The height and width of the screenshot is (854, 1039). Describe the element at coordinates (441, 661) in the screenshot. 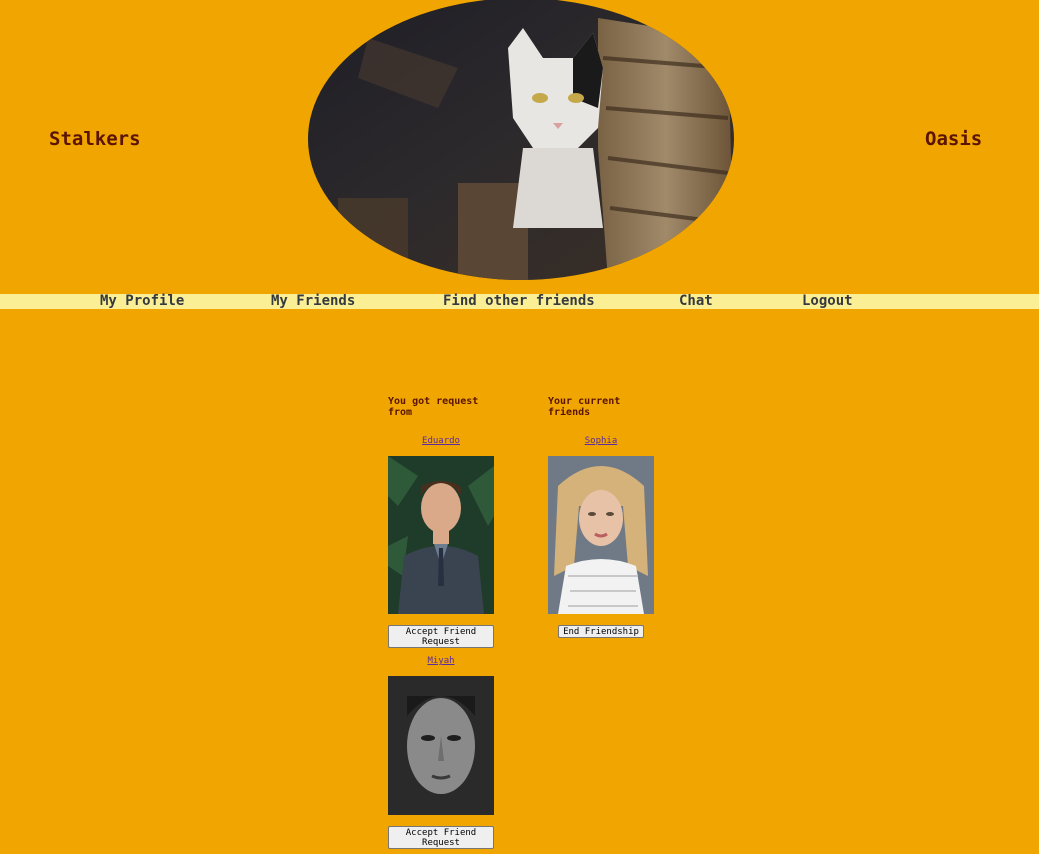

I see `request-name-link: Miyah` at that location.